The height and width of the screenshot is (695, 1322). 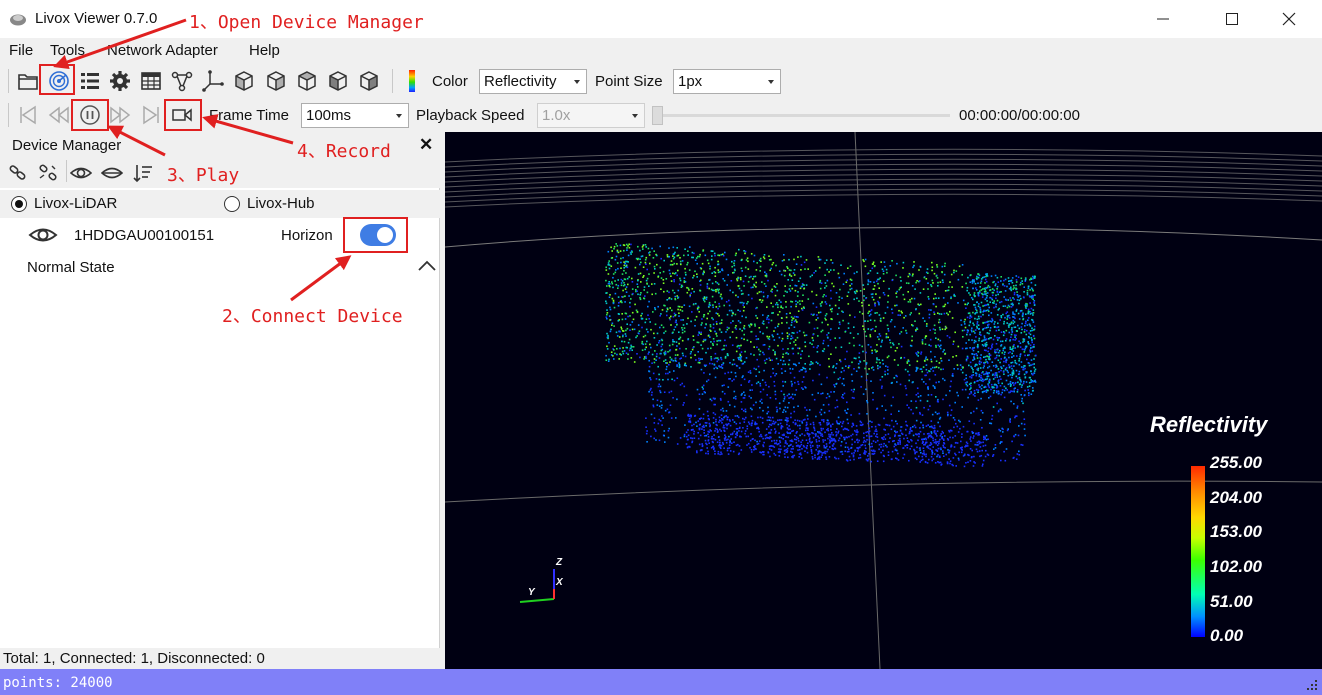 What do you see at coordinates (450, 81) in the screenshot?
I see `color-label: Color` at bounding box center [450, 81].